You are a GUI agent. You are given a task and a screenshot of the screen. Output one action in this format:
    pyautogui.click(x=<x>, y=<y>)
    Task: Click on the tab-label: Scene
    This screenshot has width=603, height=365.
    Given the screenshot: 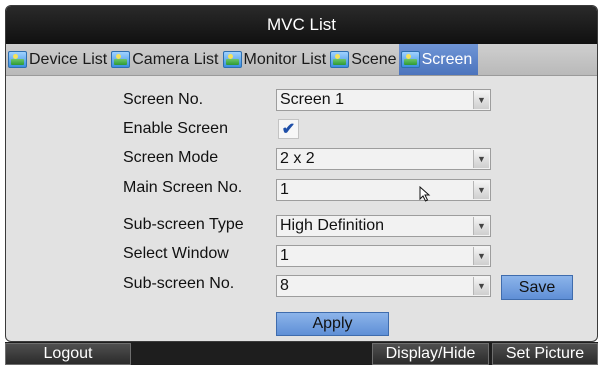 What is the action you would take?
    pyautogui.click(x=374, y=59)
    